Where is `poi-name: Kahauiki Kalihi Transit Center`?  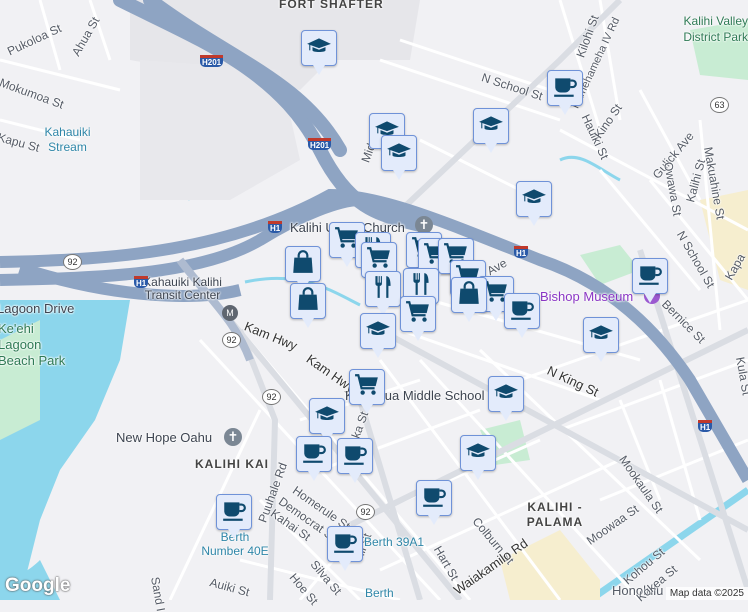 poi-name: Kahauiki Kalihi Transit Center is located at coordinates (182, 288).